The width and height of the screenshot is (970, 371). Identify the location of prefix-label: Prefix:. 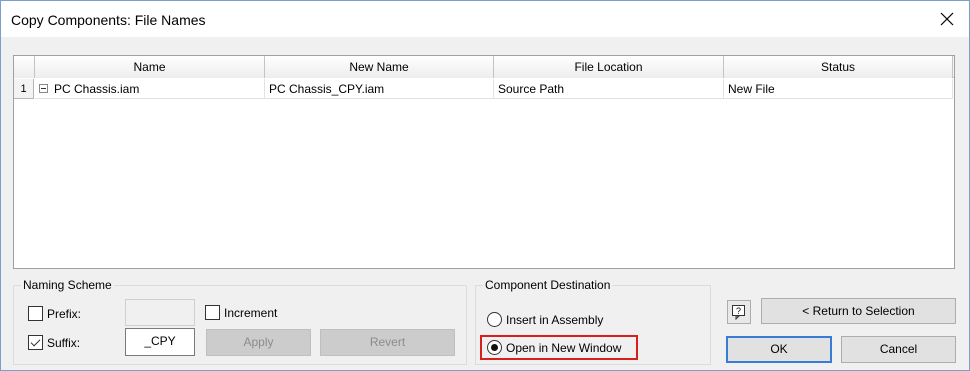
(64, 314).